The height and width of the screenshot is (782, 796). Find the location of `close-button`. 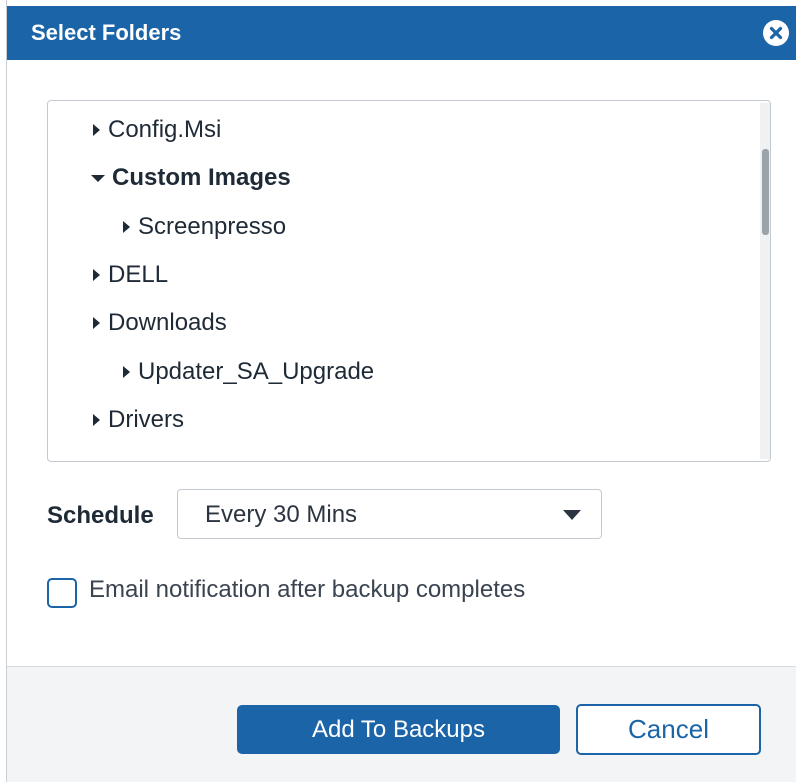

close-button is located at coordinates (776, 33).